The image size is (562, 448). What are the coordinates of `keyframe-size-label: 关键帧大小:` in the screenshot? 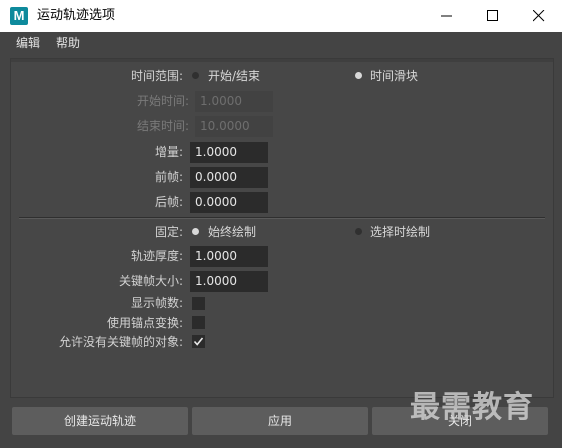 It's located at (150, 281).